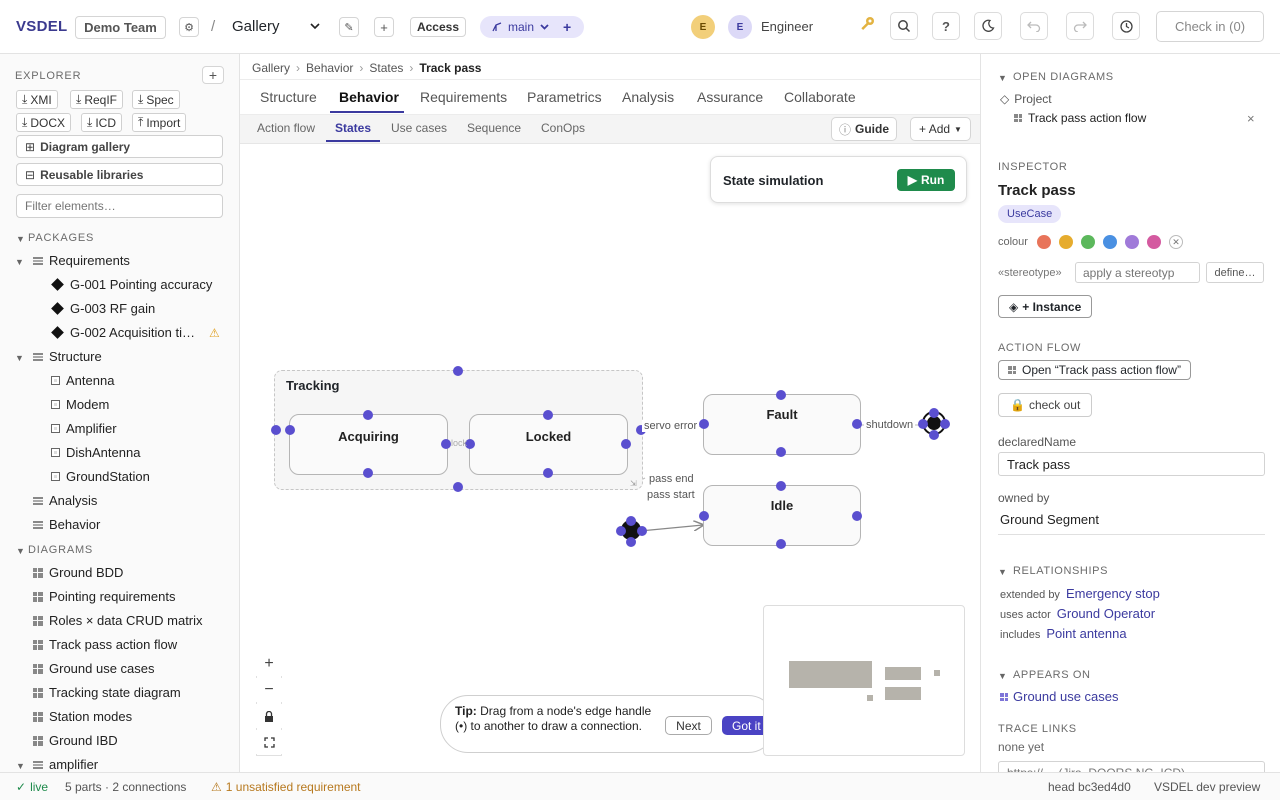 This screenshot has height=800, width=1280. Describe the element at coordinates (95, 452) in the screenshot. I see `tree-item-part: DishAntenna` at that location.